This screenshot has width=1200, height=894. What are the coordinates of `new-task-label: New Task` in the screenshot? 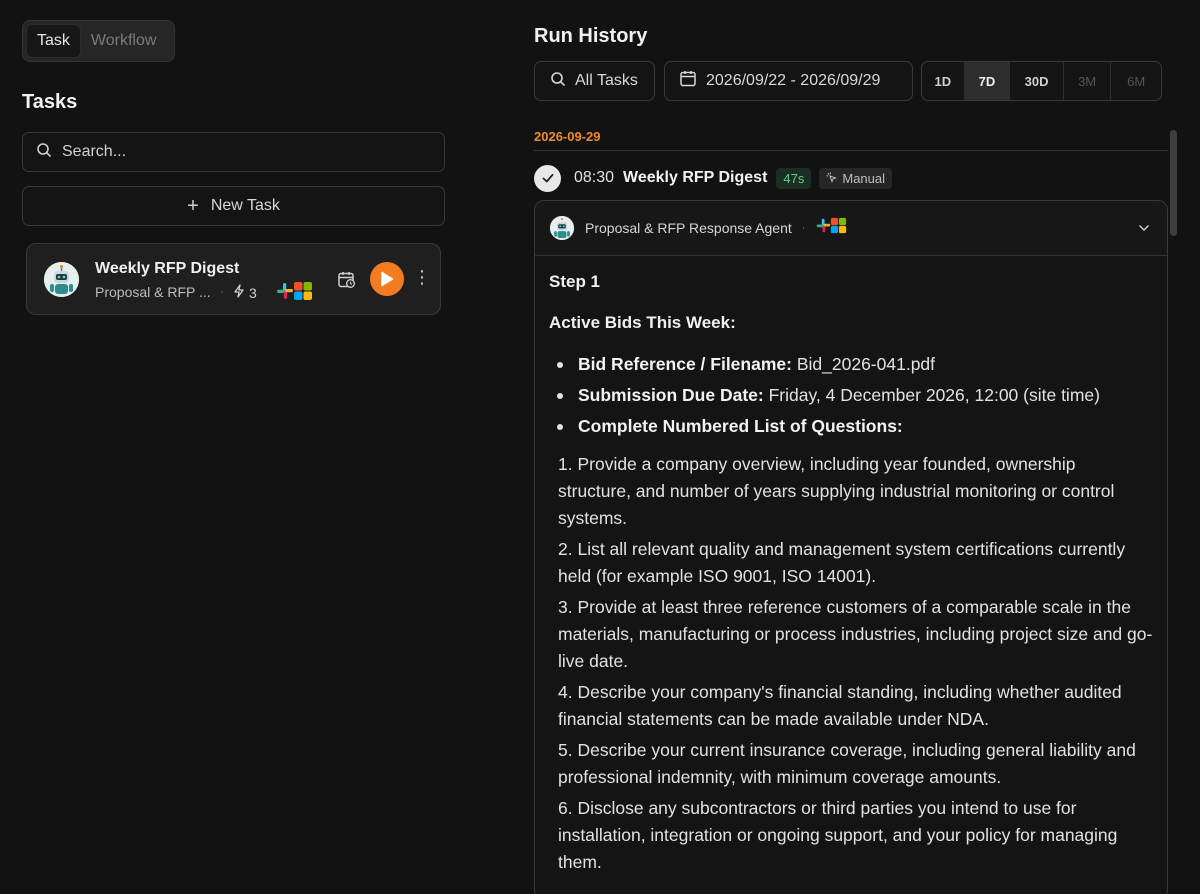 It's located at (245, 205).